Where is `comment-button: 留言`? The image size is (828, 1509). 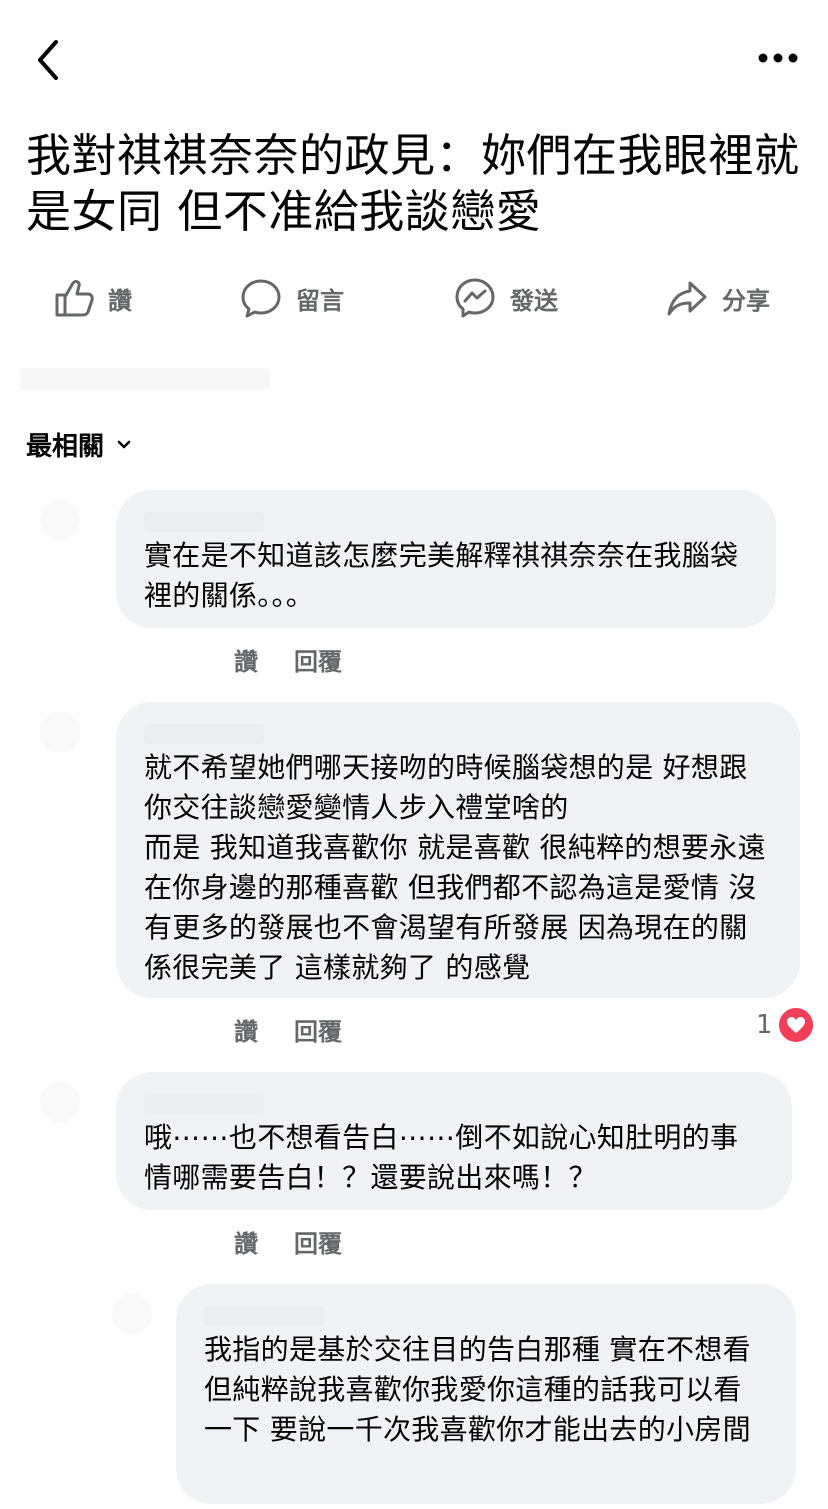 comment-button: 留言 is located at coordinates (292, 298).